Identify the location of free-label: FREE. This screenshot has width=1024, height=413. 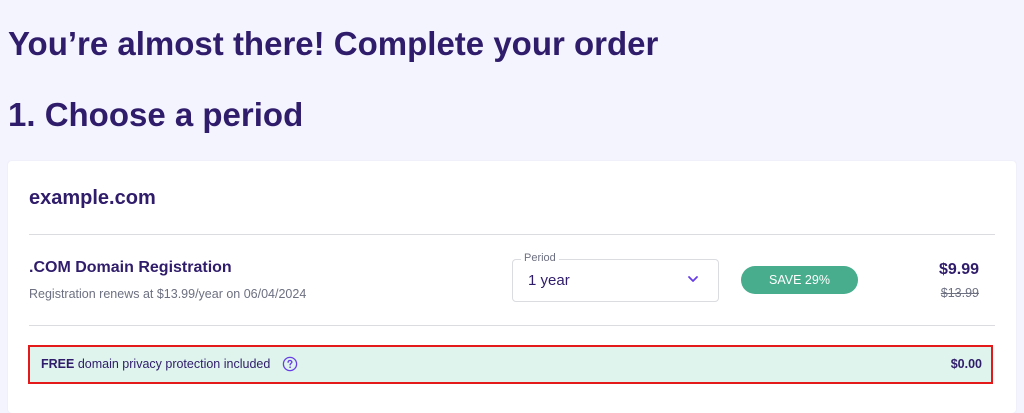
(58, 364).